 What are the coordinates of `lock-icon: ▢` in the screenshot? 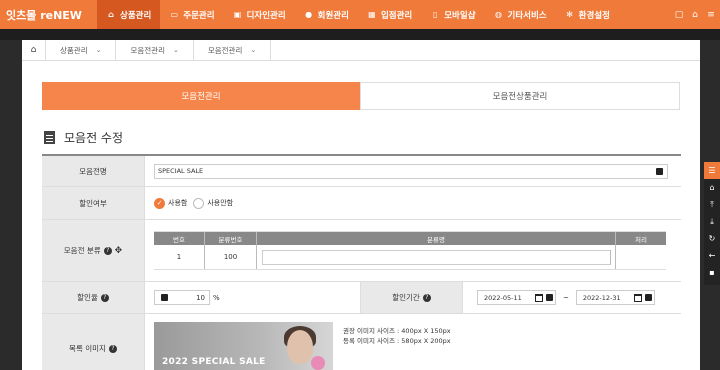 It's located at (679, 15).